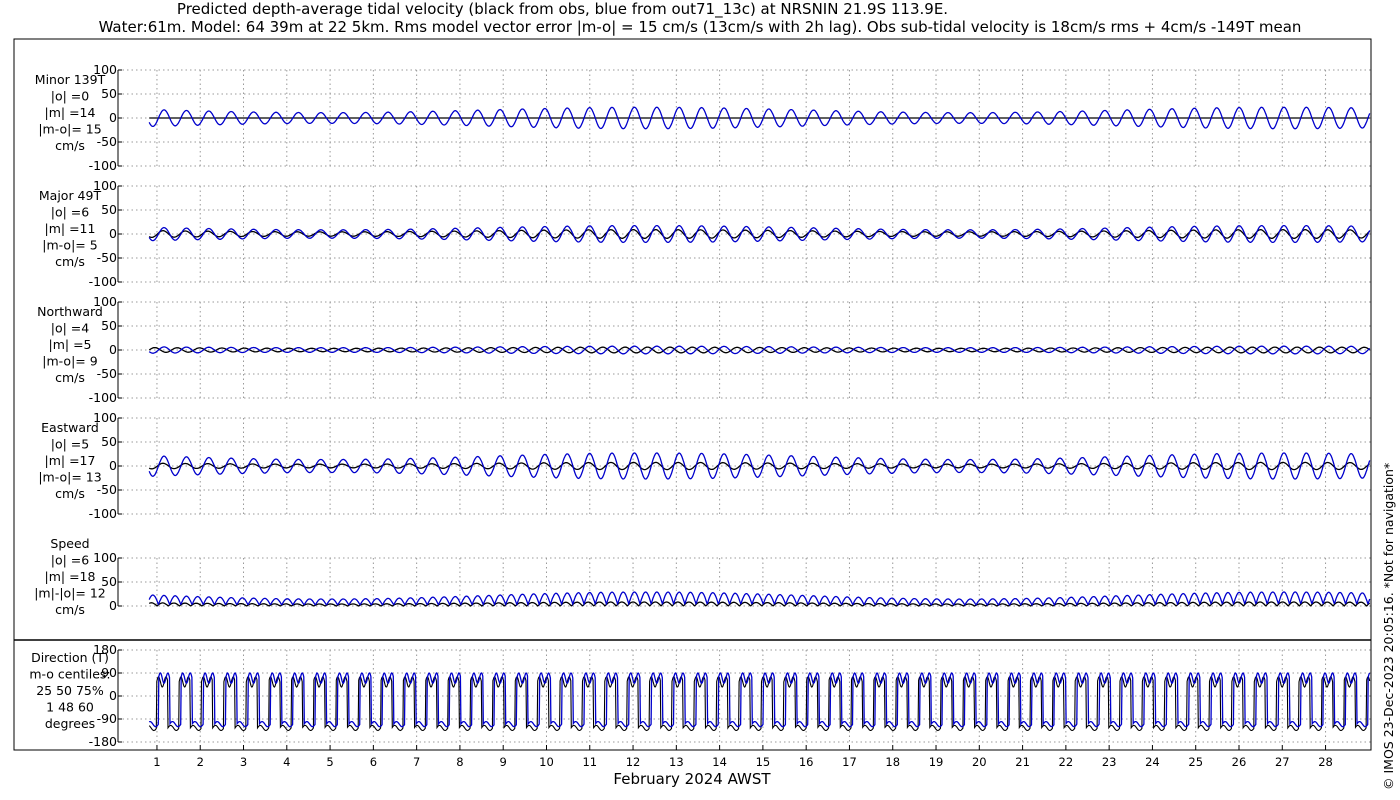  What do you see at coordinates (70, 560) in the screenshot?
I see `panel-label-speed: |o| =6` at bounding box center [70, 560].